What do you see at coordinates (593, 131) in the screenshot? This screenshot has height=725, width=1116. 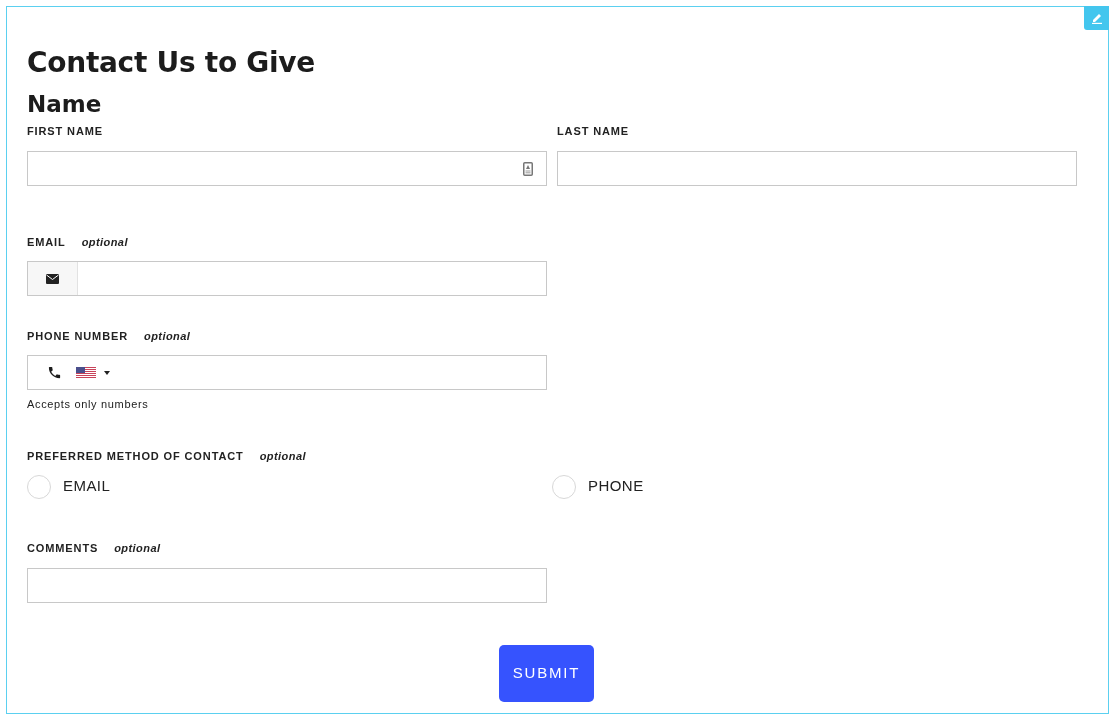 I see `field-label: LAST NAME` at bounding box center [593, 131].